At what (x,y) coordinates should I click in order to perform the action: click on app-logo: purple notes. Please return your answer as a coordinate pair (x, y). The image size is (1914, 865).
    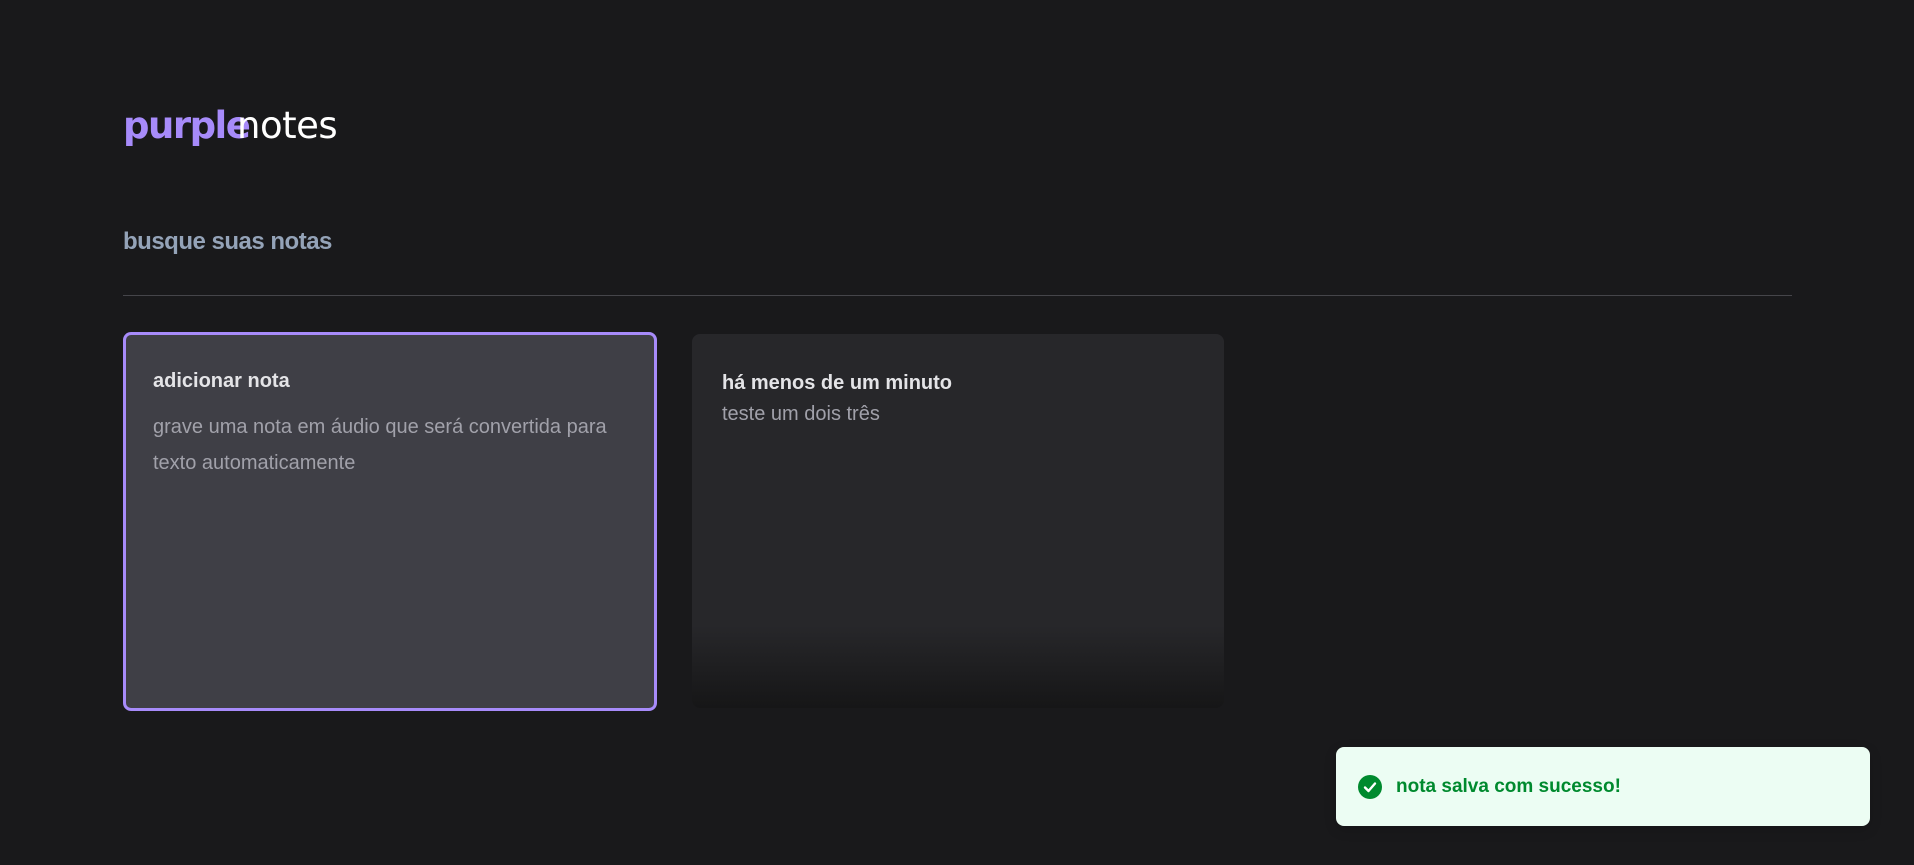
    Looking at the image, I should click on (230, 126).